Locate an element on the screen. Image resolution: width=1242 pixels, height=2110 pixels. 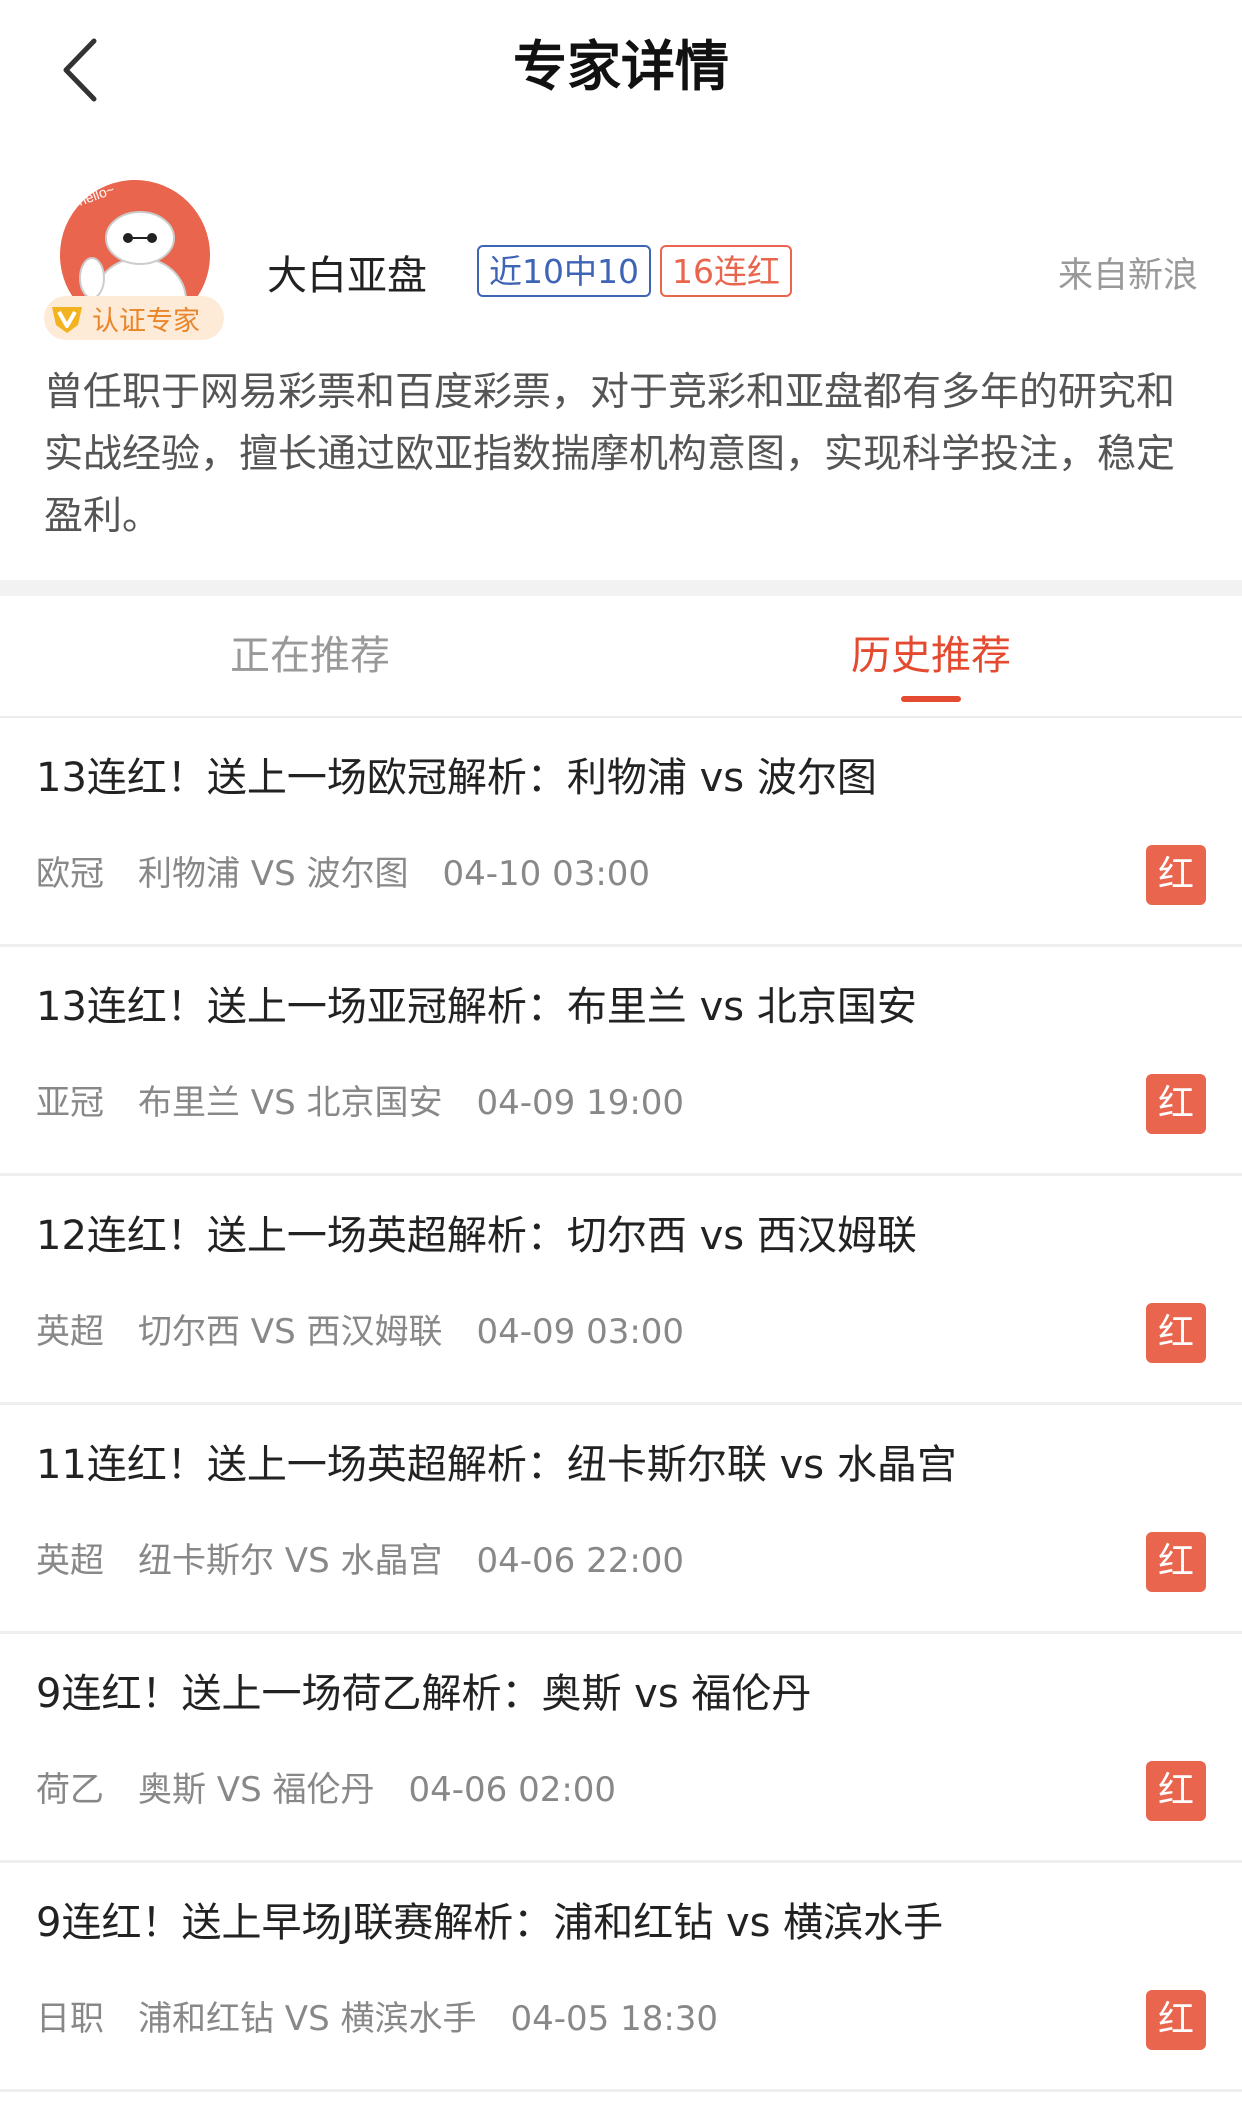
item-meta: 英超 纽卡斯尔 VS 水晶宫 04-06 22:00 is located at coordinates (377, 1561).